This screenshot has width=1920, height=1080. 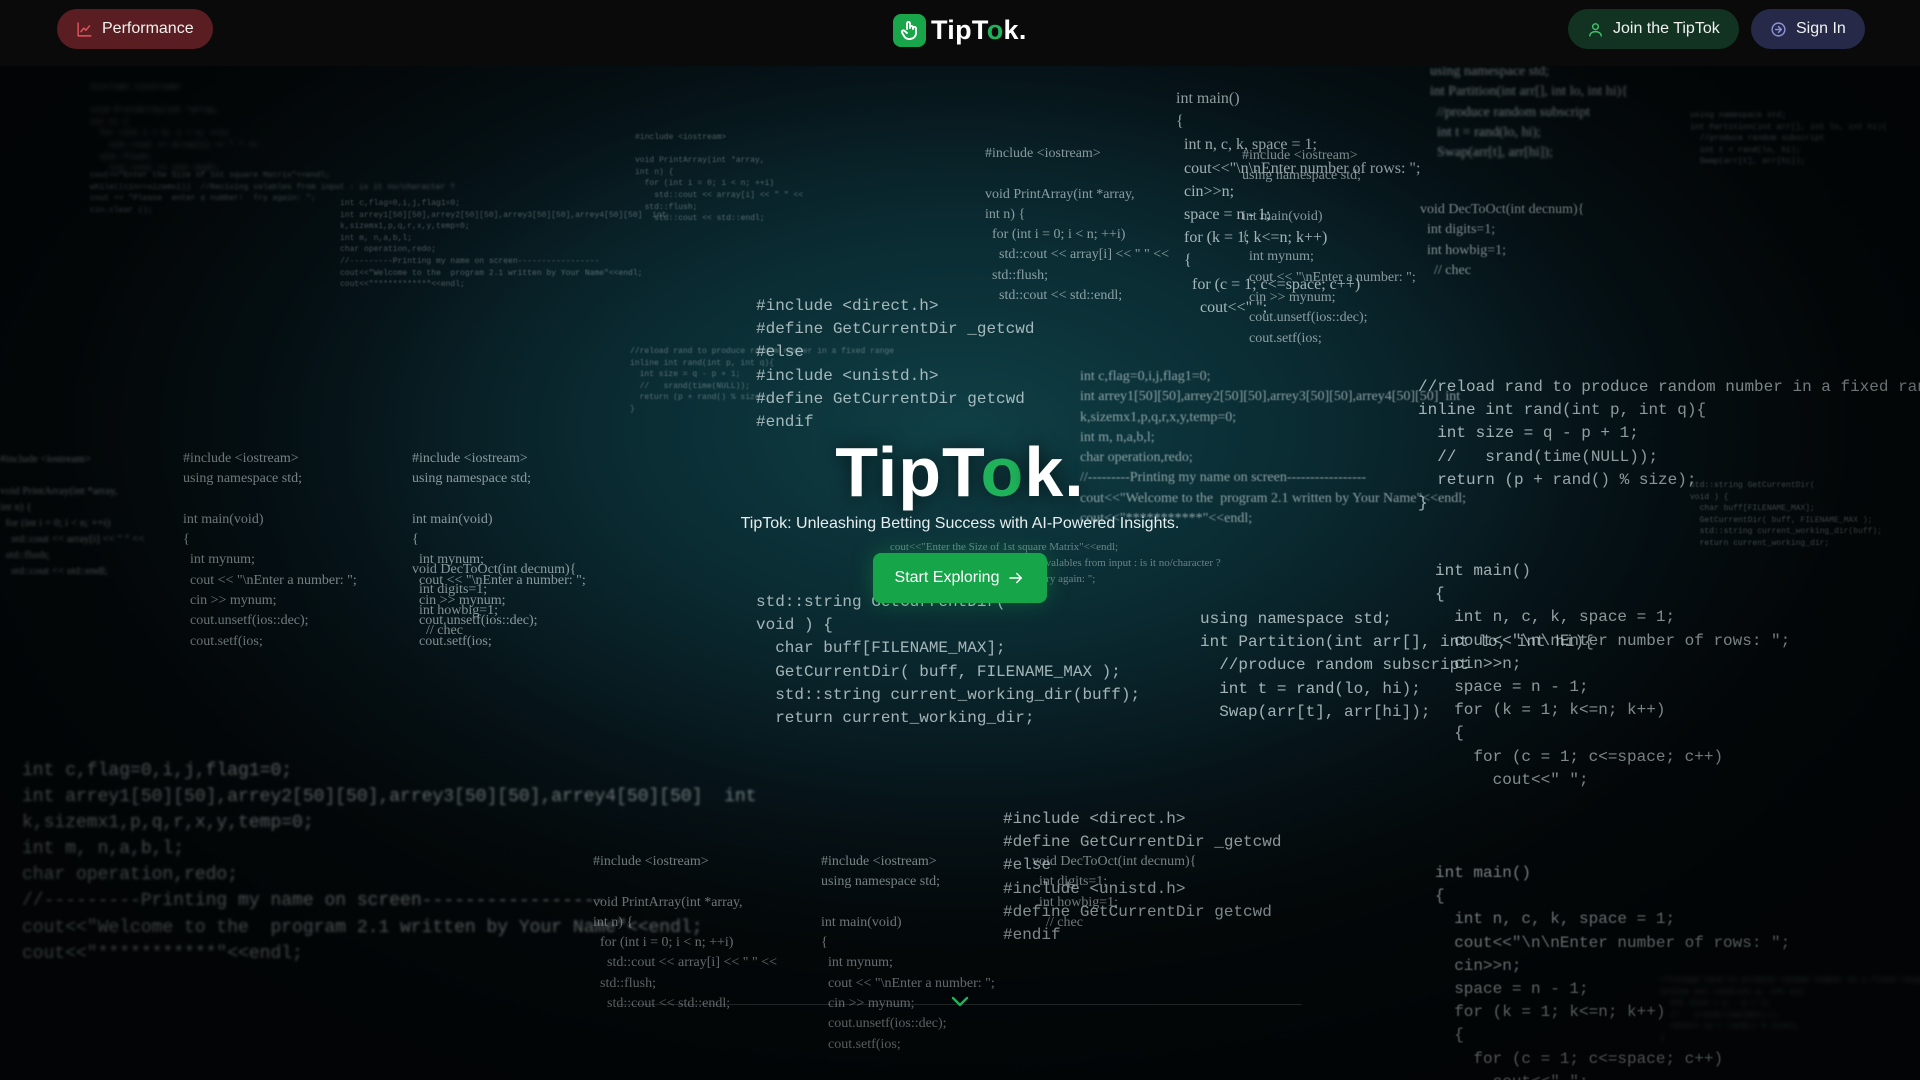 What do you see at coordinates (1054, 472) in the screenshot?
I see `hero-title-suffix: k.` at bounding box center [1054, 472].